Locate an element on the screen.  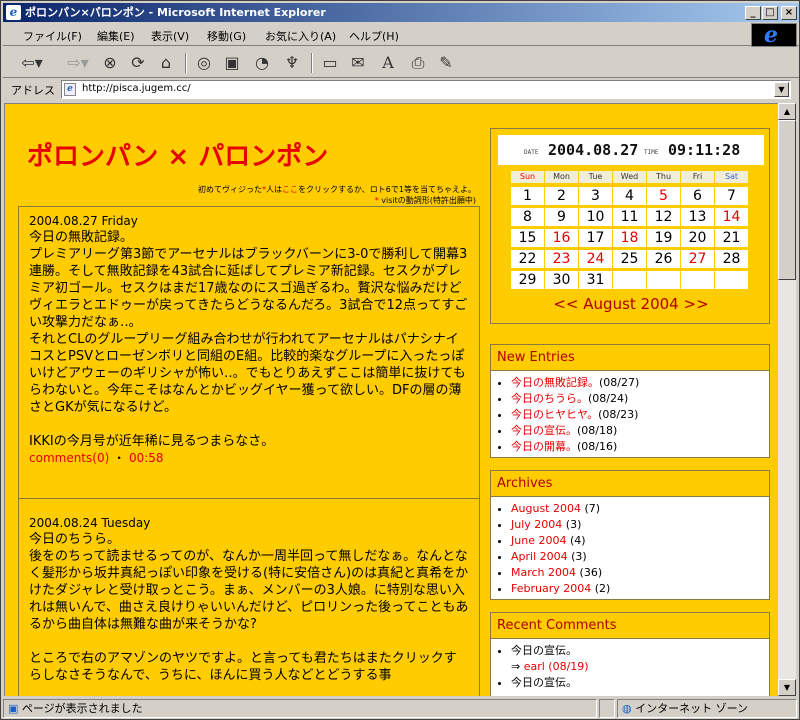
calendar-day: 16 is located at coordinates (561, 238).